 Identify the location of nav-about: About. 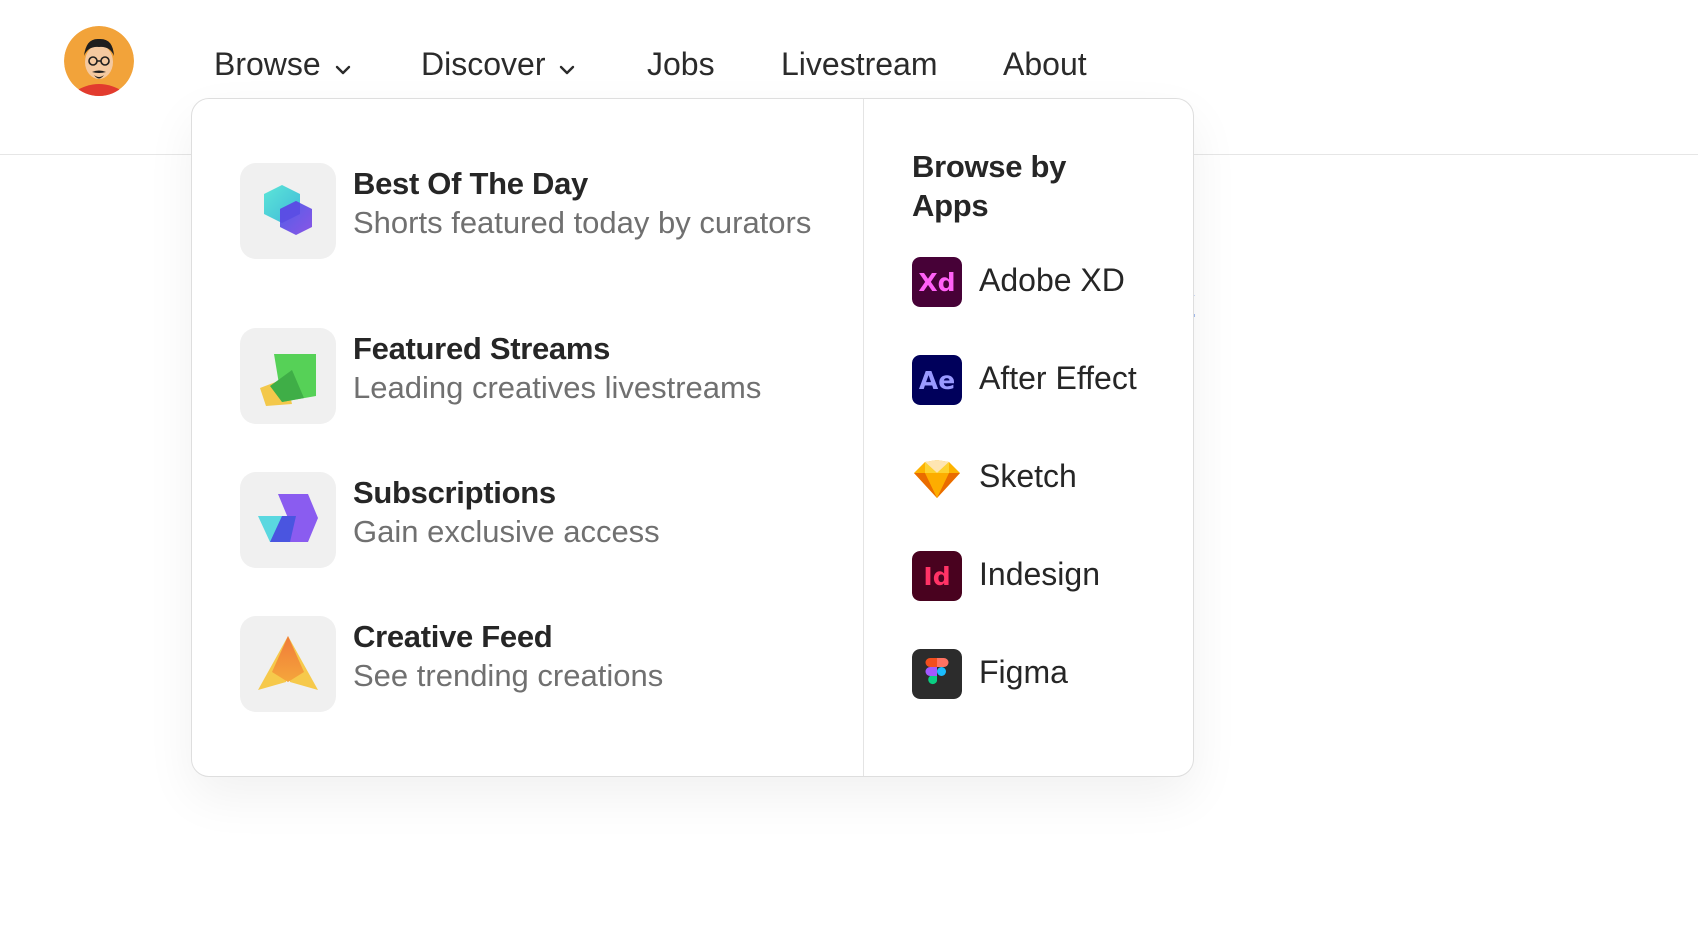
(1045, 64).